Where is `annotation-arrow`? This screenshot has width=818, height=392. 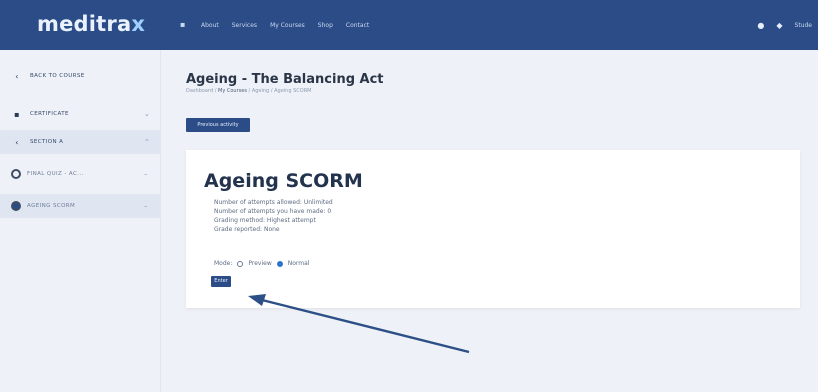
annotation-arrow is located at coordinates (359, 324).